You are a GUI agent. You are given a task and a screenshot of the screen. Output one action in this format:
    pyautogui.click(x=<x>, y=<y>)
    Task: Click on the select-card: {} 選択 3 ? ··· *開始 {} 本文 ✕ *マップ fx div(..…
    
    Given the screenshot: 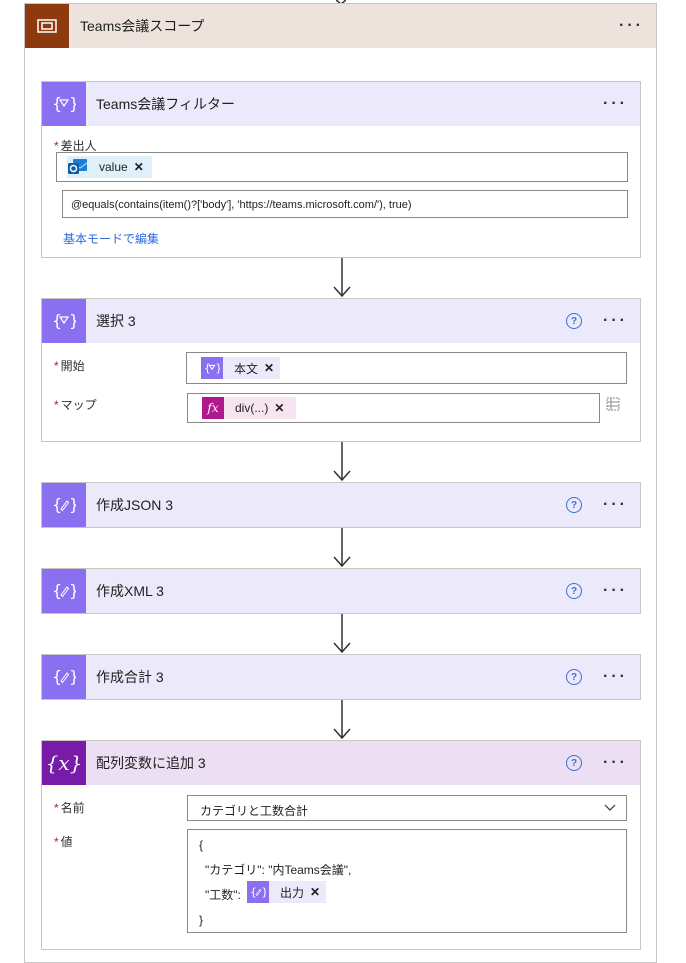 What is the action you would take?
    pyautogui.click(x=341, y=370)
    